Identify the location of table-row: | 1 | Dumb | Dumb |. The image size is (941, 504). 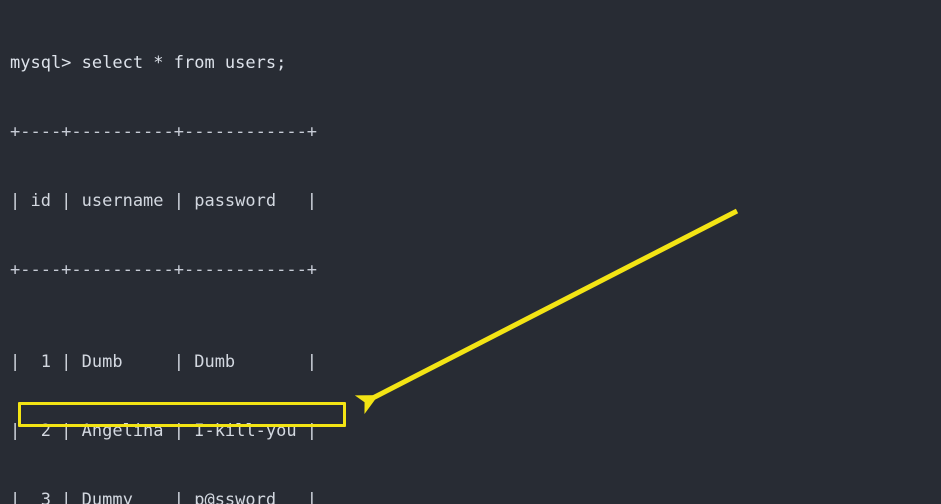
(164, 362).